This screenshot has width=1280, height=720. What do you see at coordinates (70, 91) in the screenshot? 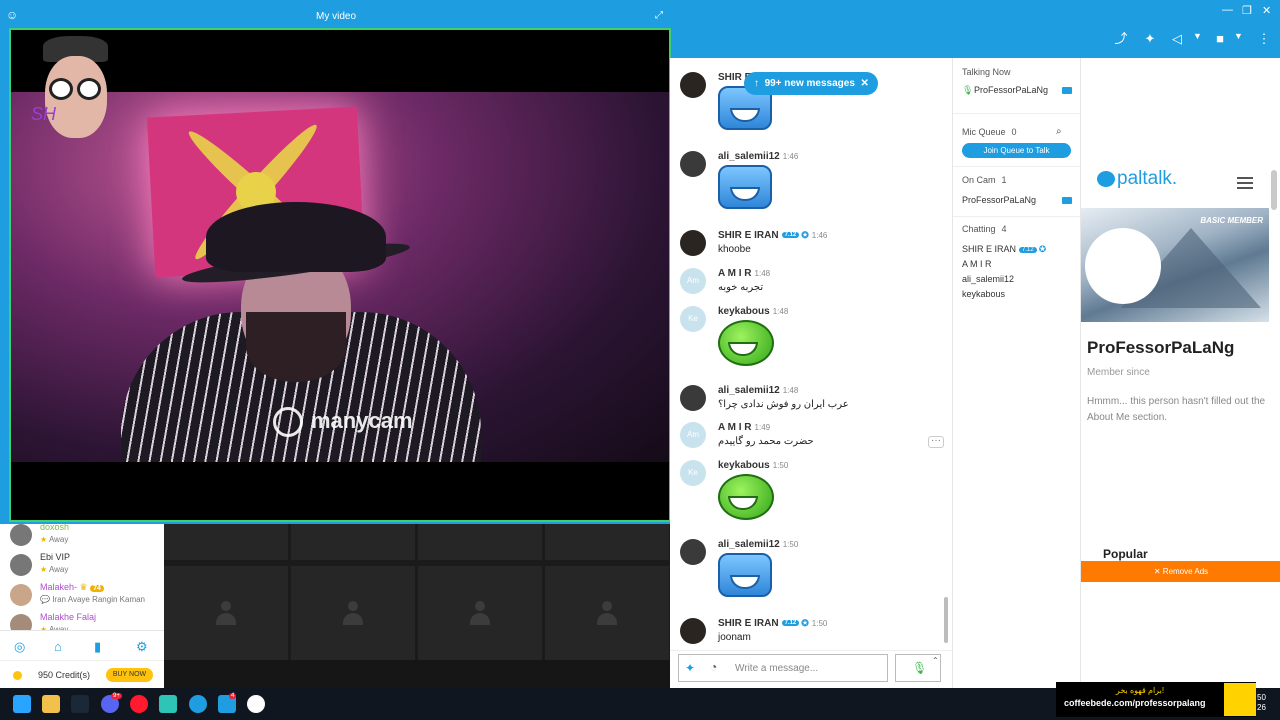
I see `caricature-logo: SH` at bounding box center [70, 91].